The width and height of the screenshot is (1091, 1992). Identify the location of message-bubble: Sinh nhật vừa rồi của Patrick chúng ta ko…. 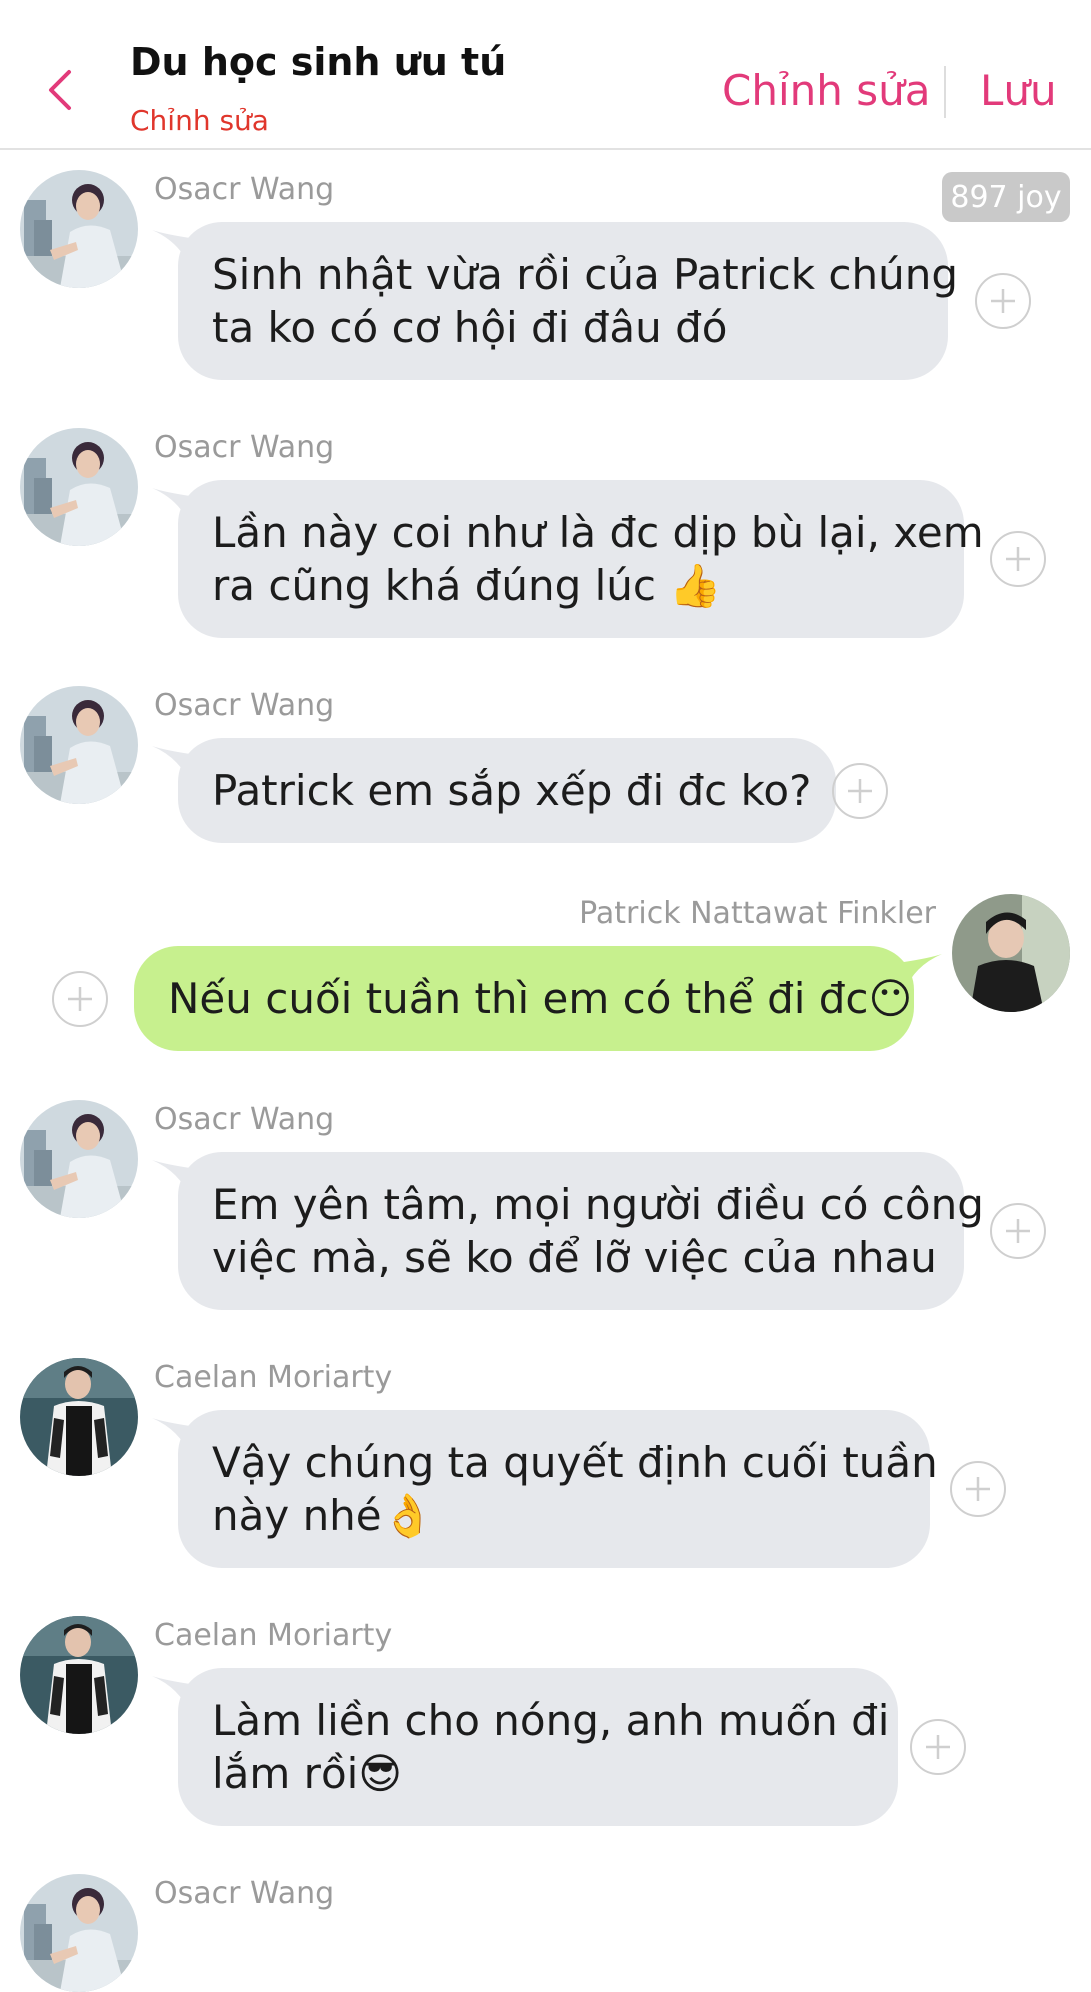
(568, 301).